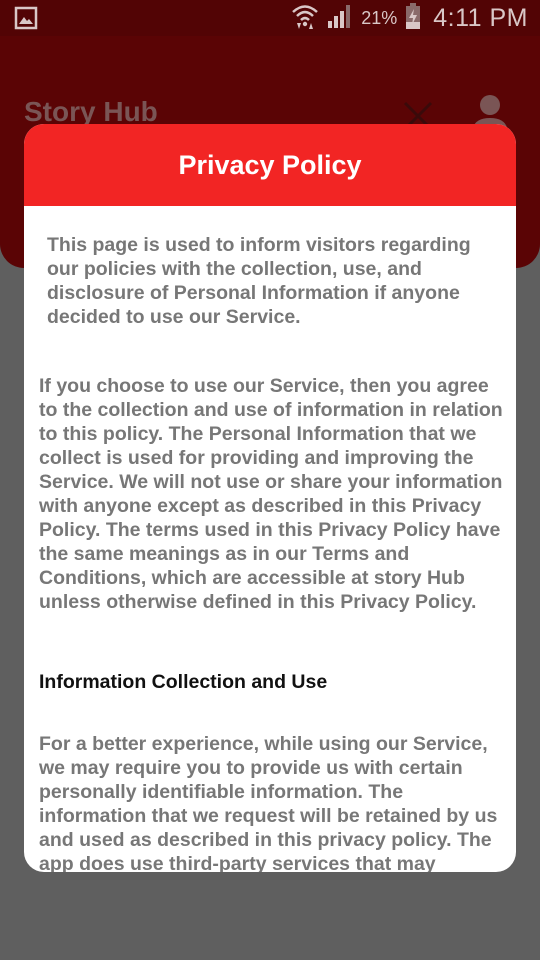 The width and height of the screenshot is (540, 960). What do you see at coordinates (340, 18) in the screenshot?
I see `signal-icon` at bounding box center [340, 18].